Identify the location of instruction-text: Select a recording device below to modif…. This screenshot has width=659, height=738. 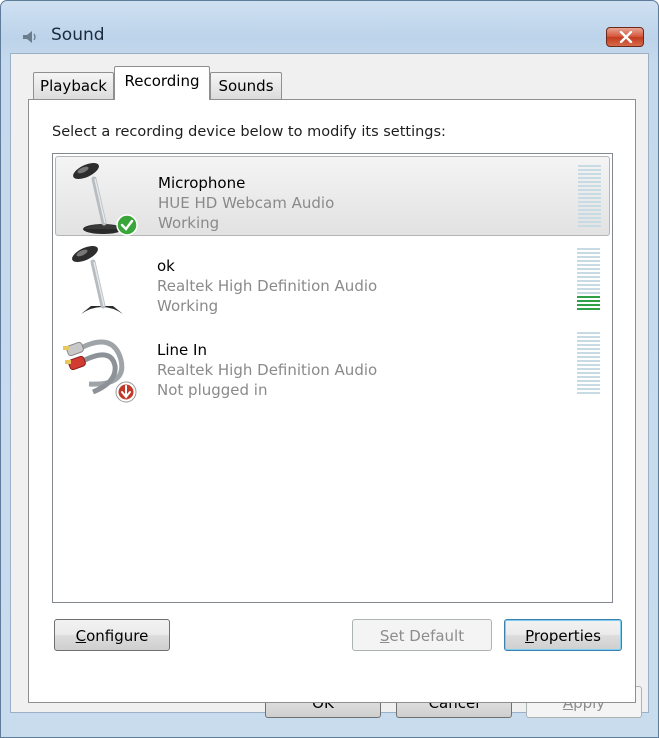
(249, 132).